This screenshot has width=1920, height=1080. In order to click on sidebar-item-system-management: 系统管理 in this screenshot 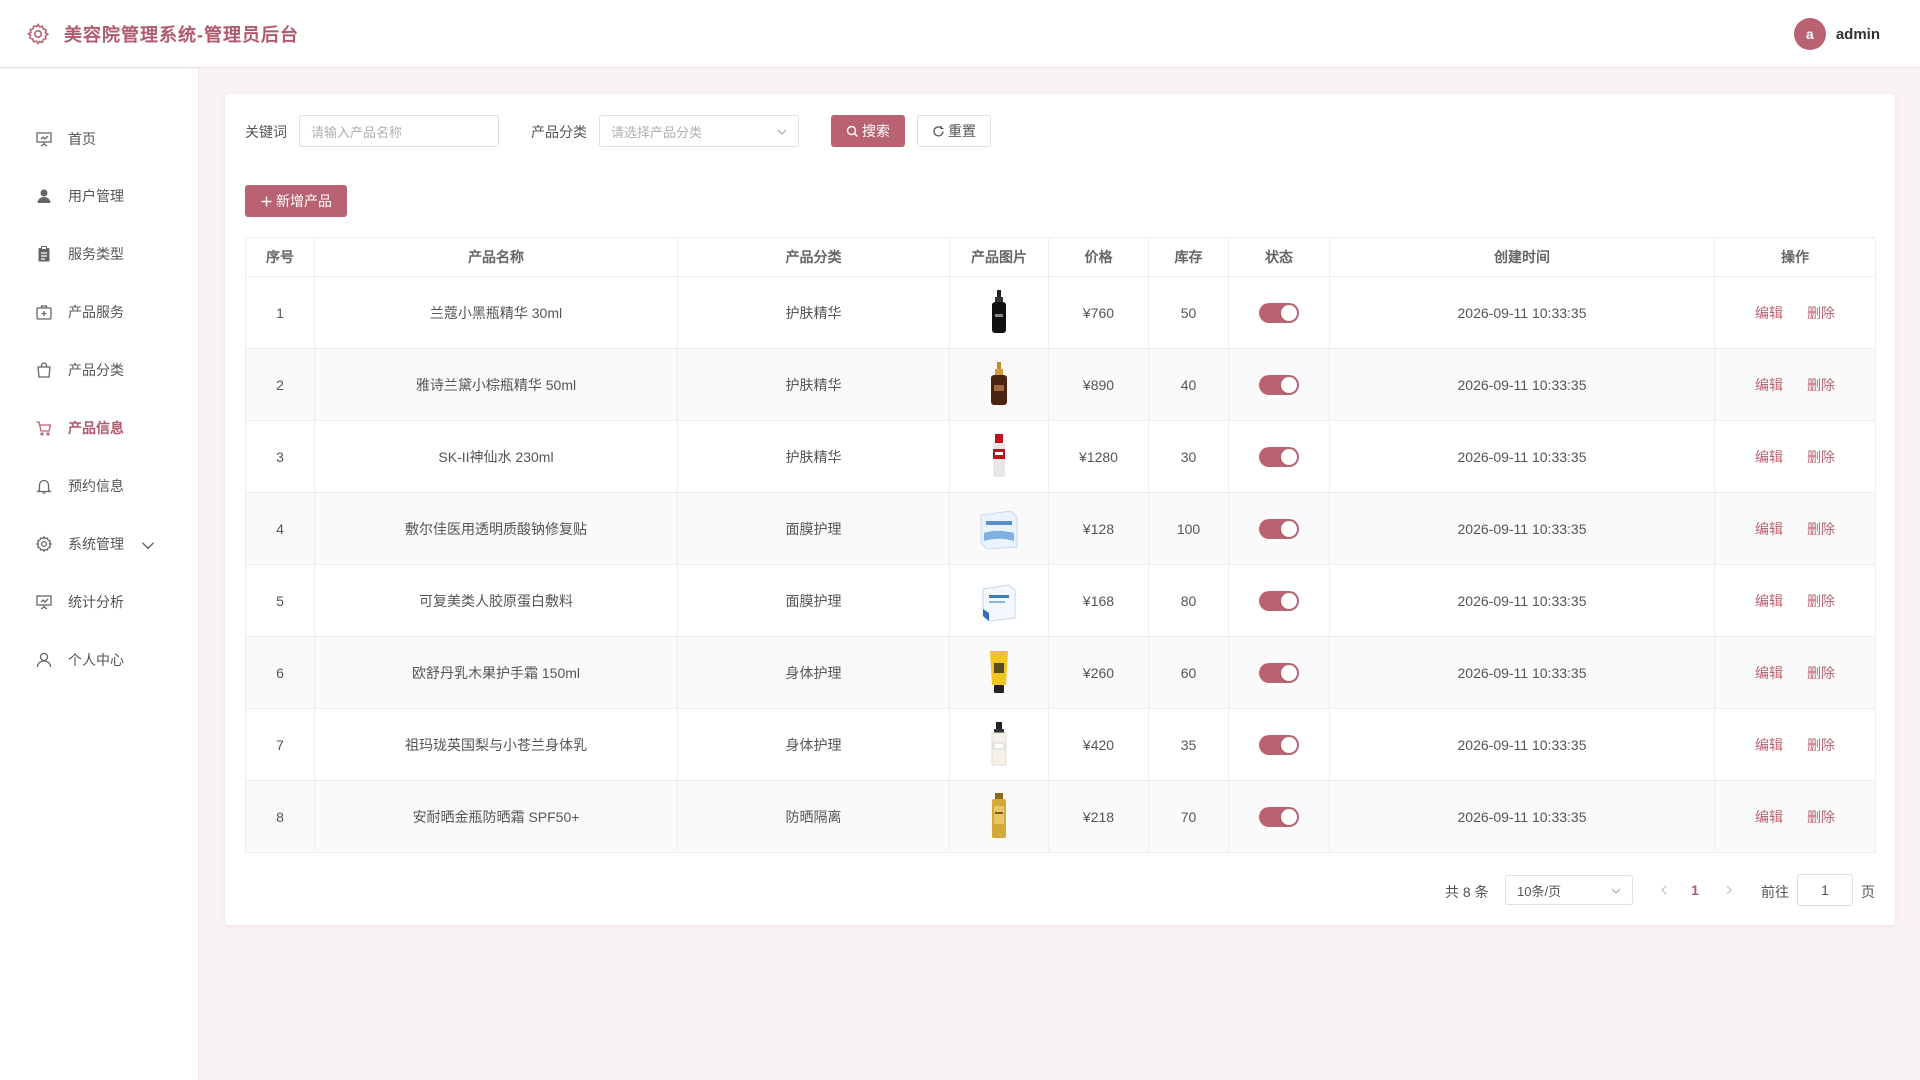, I will do `click(99, 544)`.